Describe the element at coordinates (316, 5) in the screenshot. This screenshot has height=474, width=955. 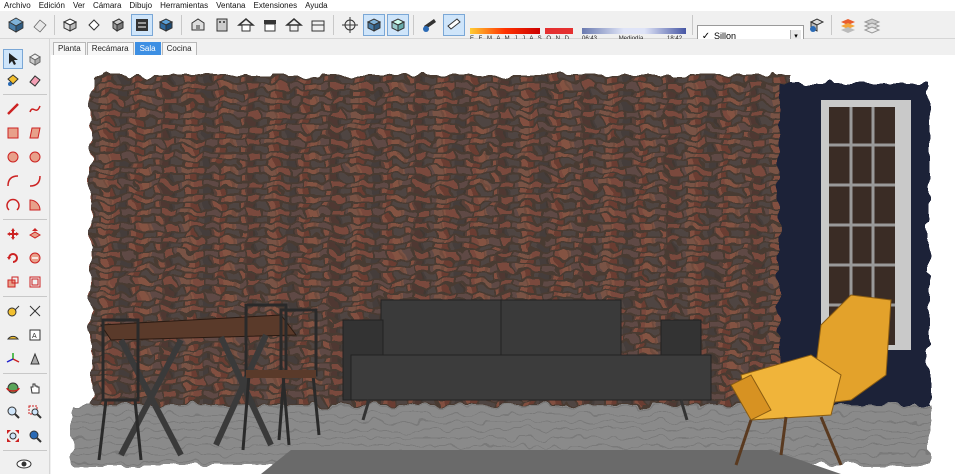
I see `menu-ayuda: Ayuda` at that location.